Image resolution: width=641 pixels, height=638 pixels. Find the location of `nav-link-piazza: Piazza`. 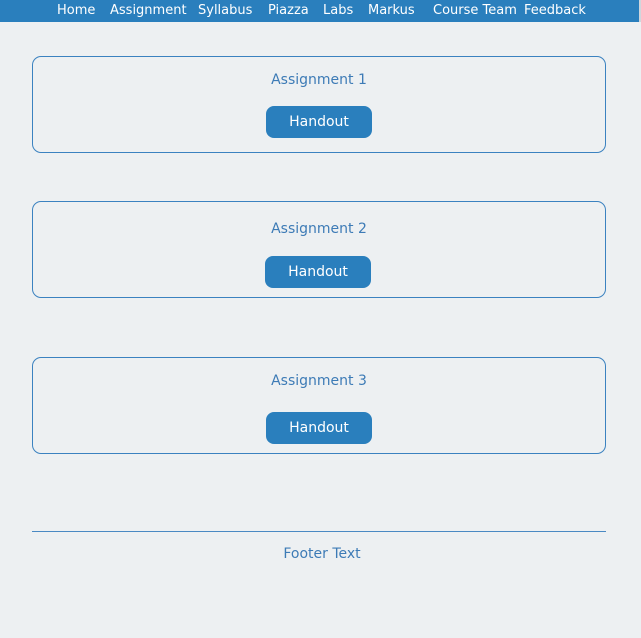

nav-link-piazza: Piazza is located at coordinates (288, 11).